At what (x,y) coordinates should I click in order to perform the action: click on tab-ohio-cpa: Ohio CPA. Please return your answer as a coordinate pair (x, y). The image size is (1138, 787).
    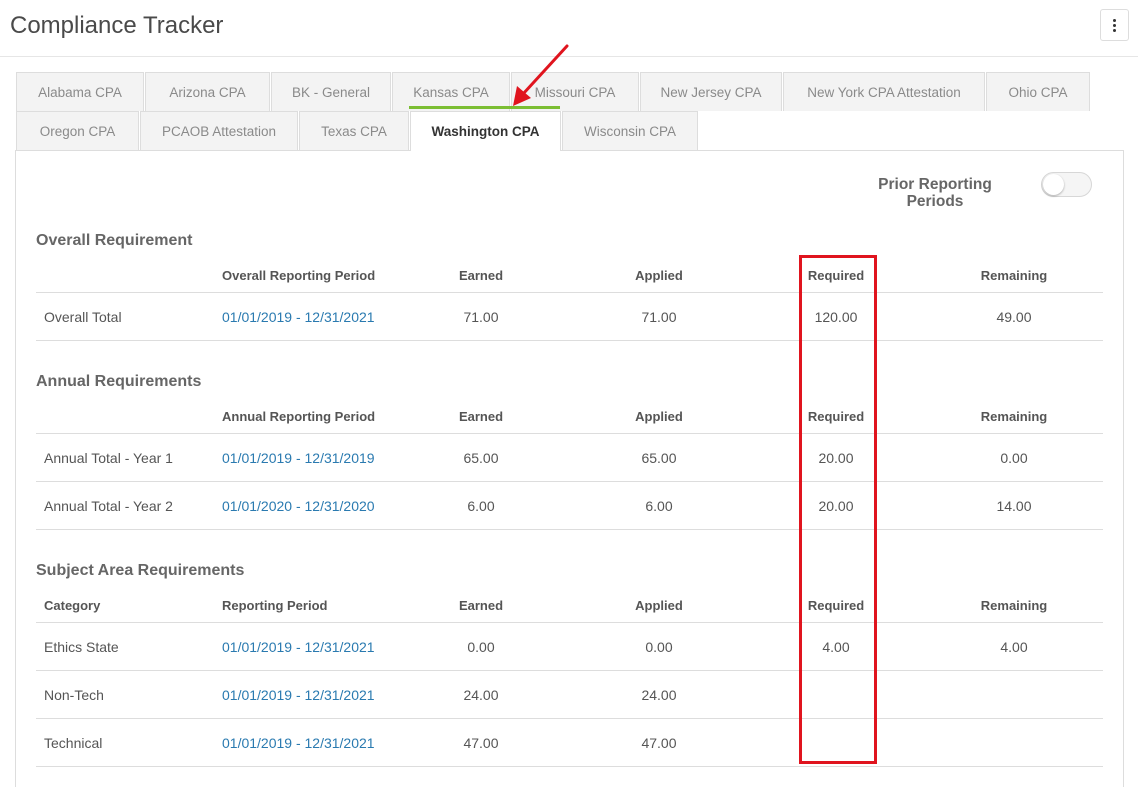
    Looking at the image, I should click on (1038, 91).